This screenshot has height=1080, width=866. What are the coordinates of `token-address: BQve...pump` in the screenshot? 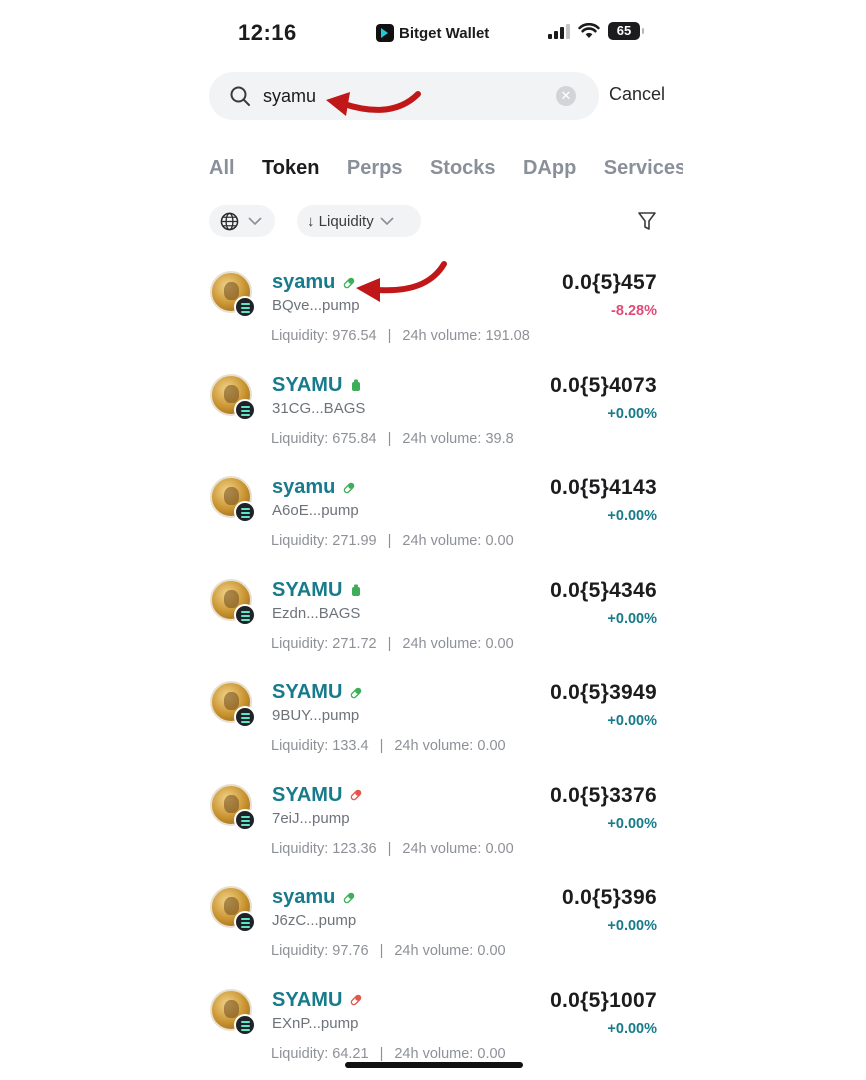 It's located at (316, 305).